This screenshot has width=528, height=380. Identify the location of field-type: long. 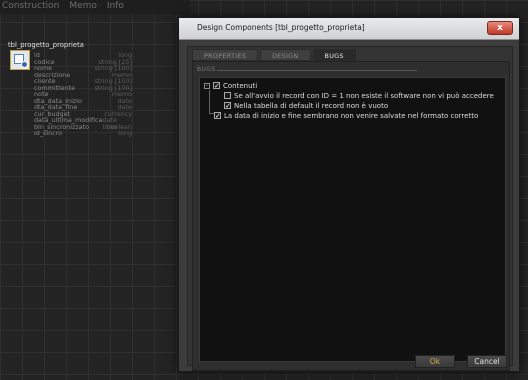
(125, 133).